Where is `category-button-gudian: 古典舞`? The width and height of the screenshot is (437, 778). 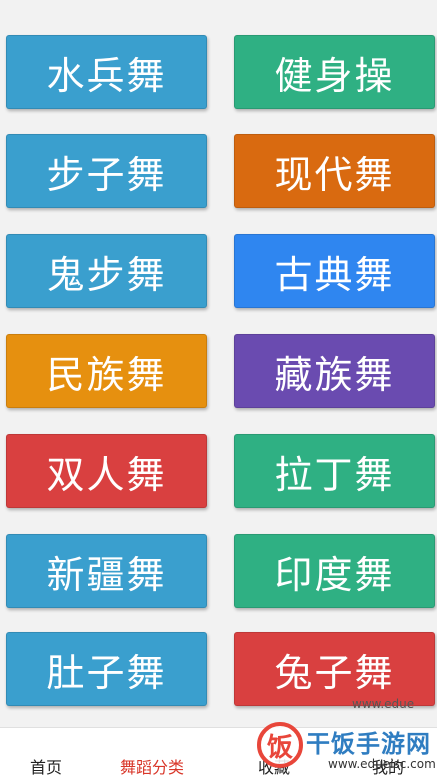
category-button-gudian: 古典舞 is located at coordinates (334, 271).